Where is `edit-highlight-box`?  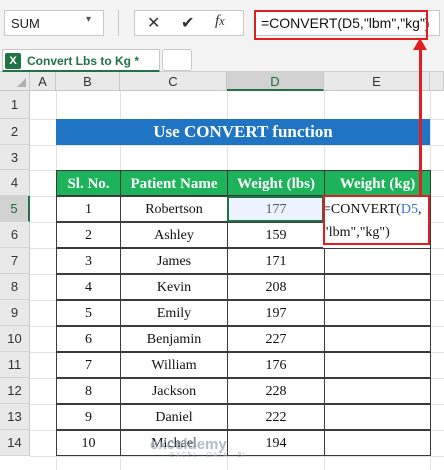
edit-highlight-box is located at coordinates (376, 220).